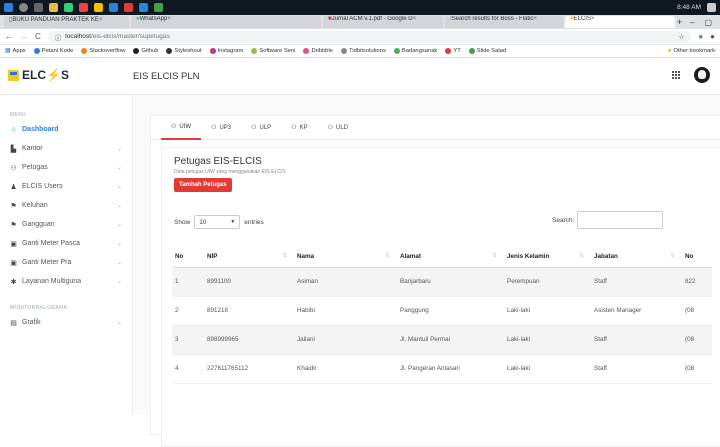  Describe the element at coordinates (66, 224) in the screenshot. I see `sidebar-item-gangguan: ⚑ Gangguan ⌄` at that location.